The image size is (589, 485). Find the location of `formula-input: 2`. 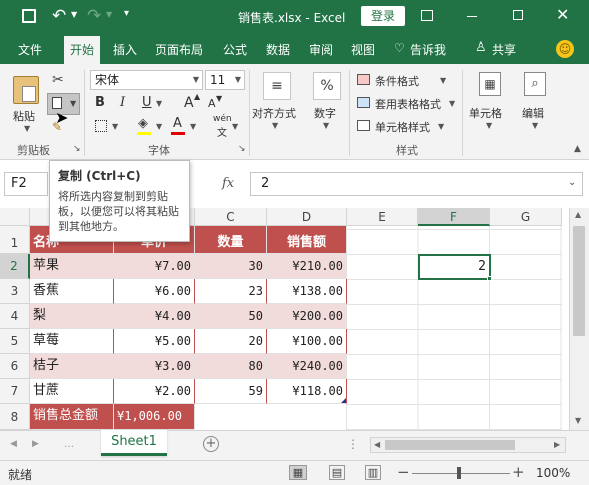

formula-input: 2 is located at coordinates (416, 184).